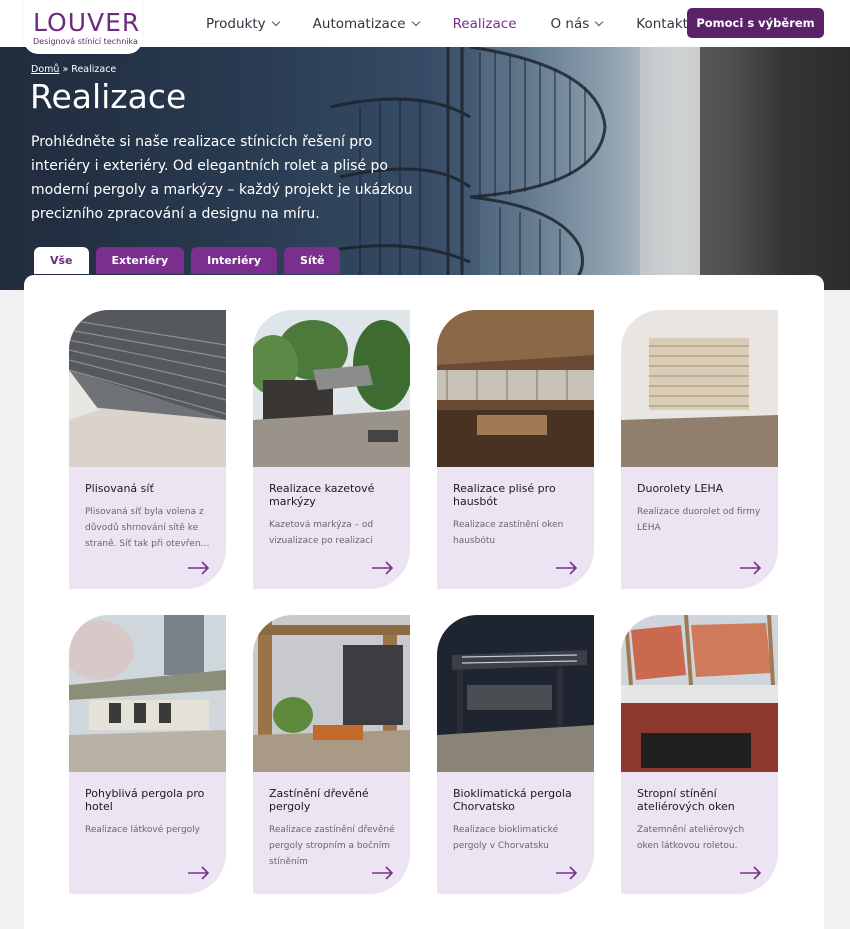  I want to click on nav-label: Produkty, so click(236, 23).